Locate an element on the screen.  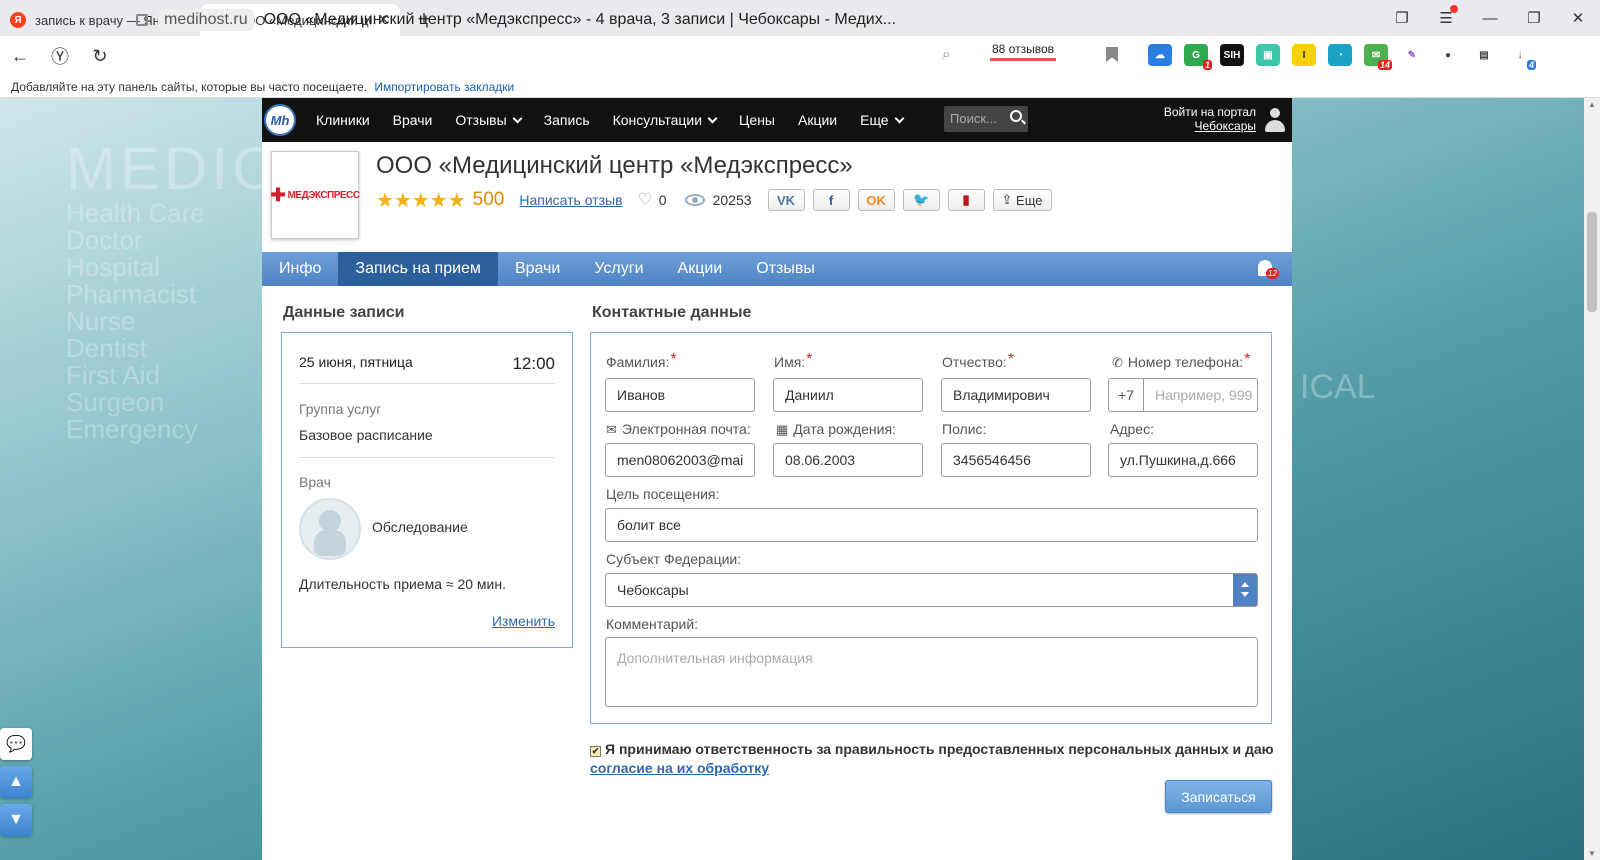
nav-item-reviews: Отзывы is located at coordinates (489, 120).